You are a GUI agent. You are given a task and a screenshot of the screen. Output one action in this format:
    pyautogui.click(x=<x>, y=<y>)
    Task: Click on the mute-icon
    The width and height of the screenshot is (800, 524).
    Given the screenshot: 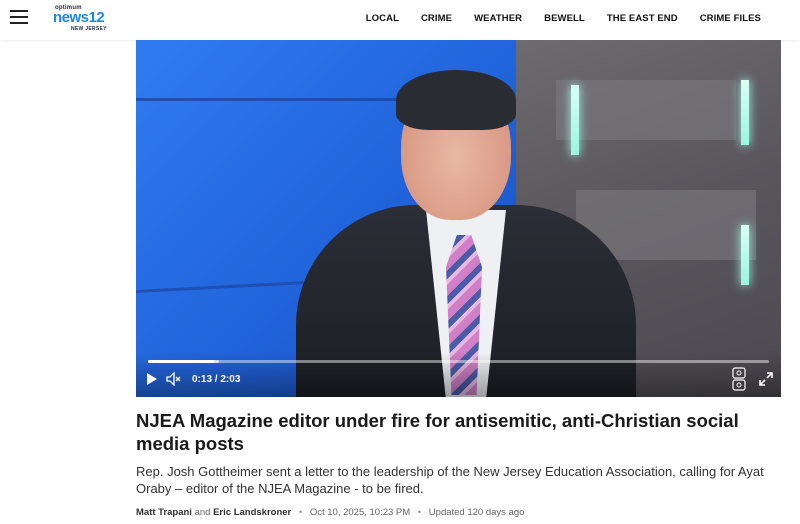 What is the action you would take?
    pyautogui.click(x=174, y=379)
    